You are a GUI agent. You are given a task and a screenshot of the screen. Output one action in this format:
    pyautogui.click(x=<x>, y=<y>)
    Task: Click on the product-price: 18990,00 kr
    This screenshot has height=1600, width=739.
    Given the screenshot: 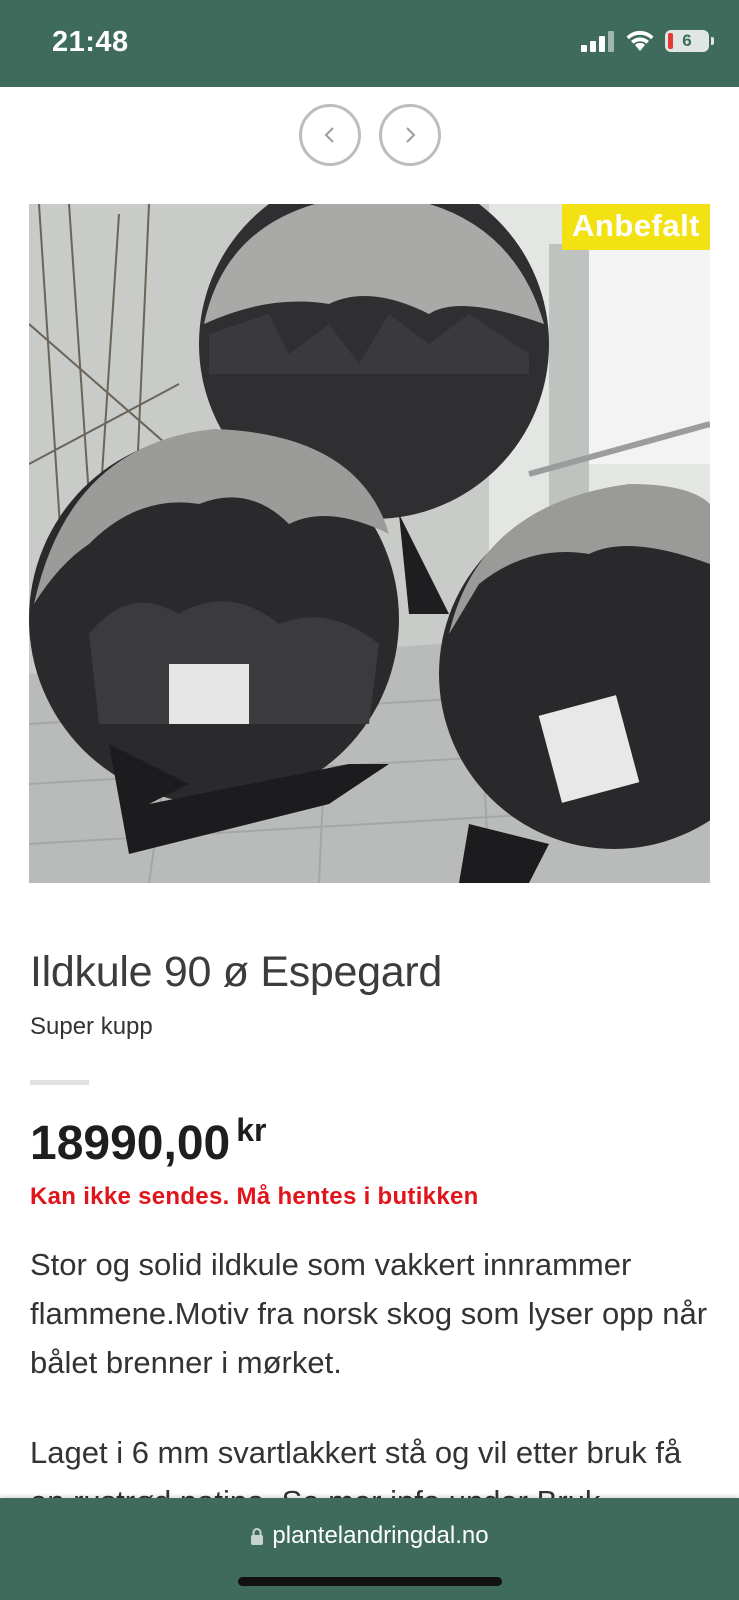 What is the action you would take?
    pyautogui.click(x=148, y=1141)
    